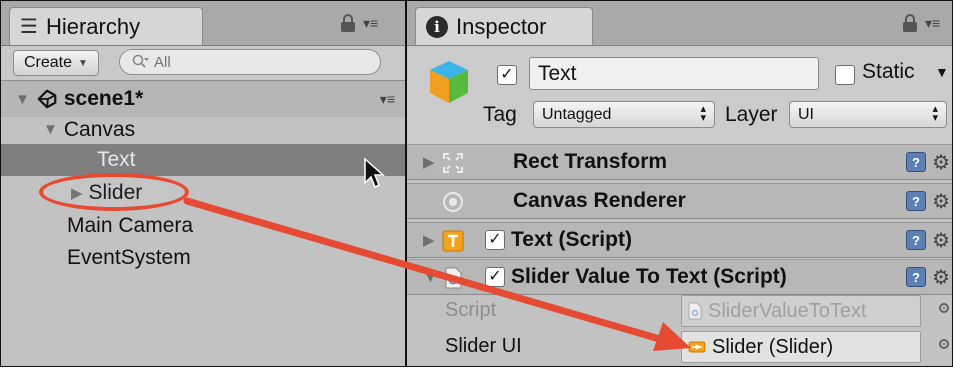 Image resolution: width=953 pixels, height=368 pixels. What do you see at coordinates (47, 99) in the screenshot?
I see `unity-scene-icon` at bounding box center [47, 99].